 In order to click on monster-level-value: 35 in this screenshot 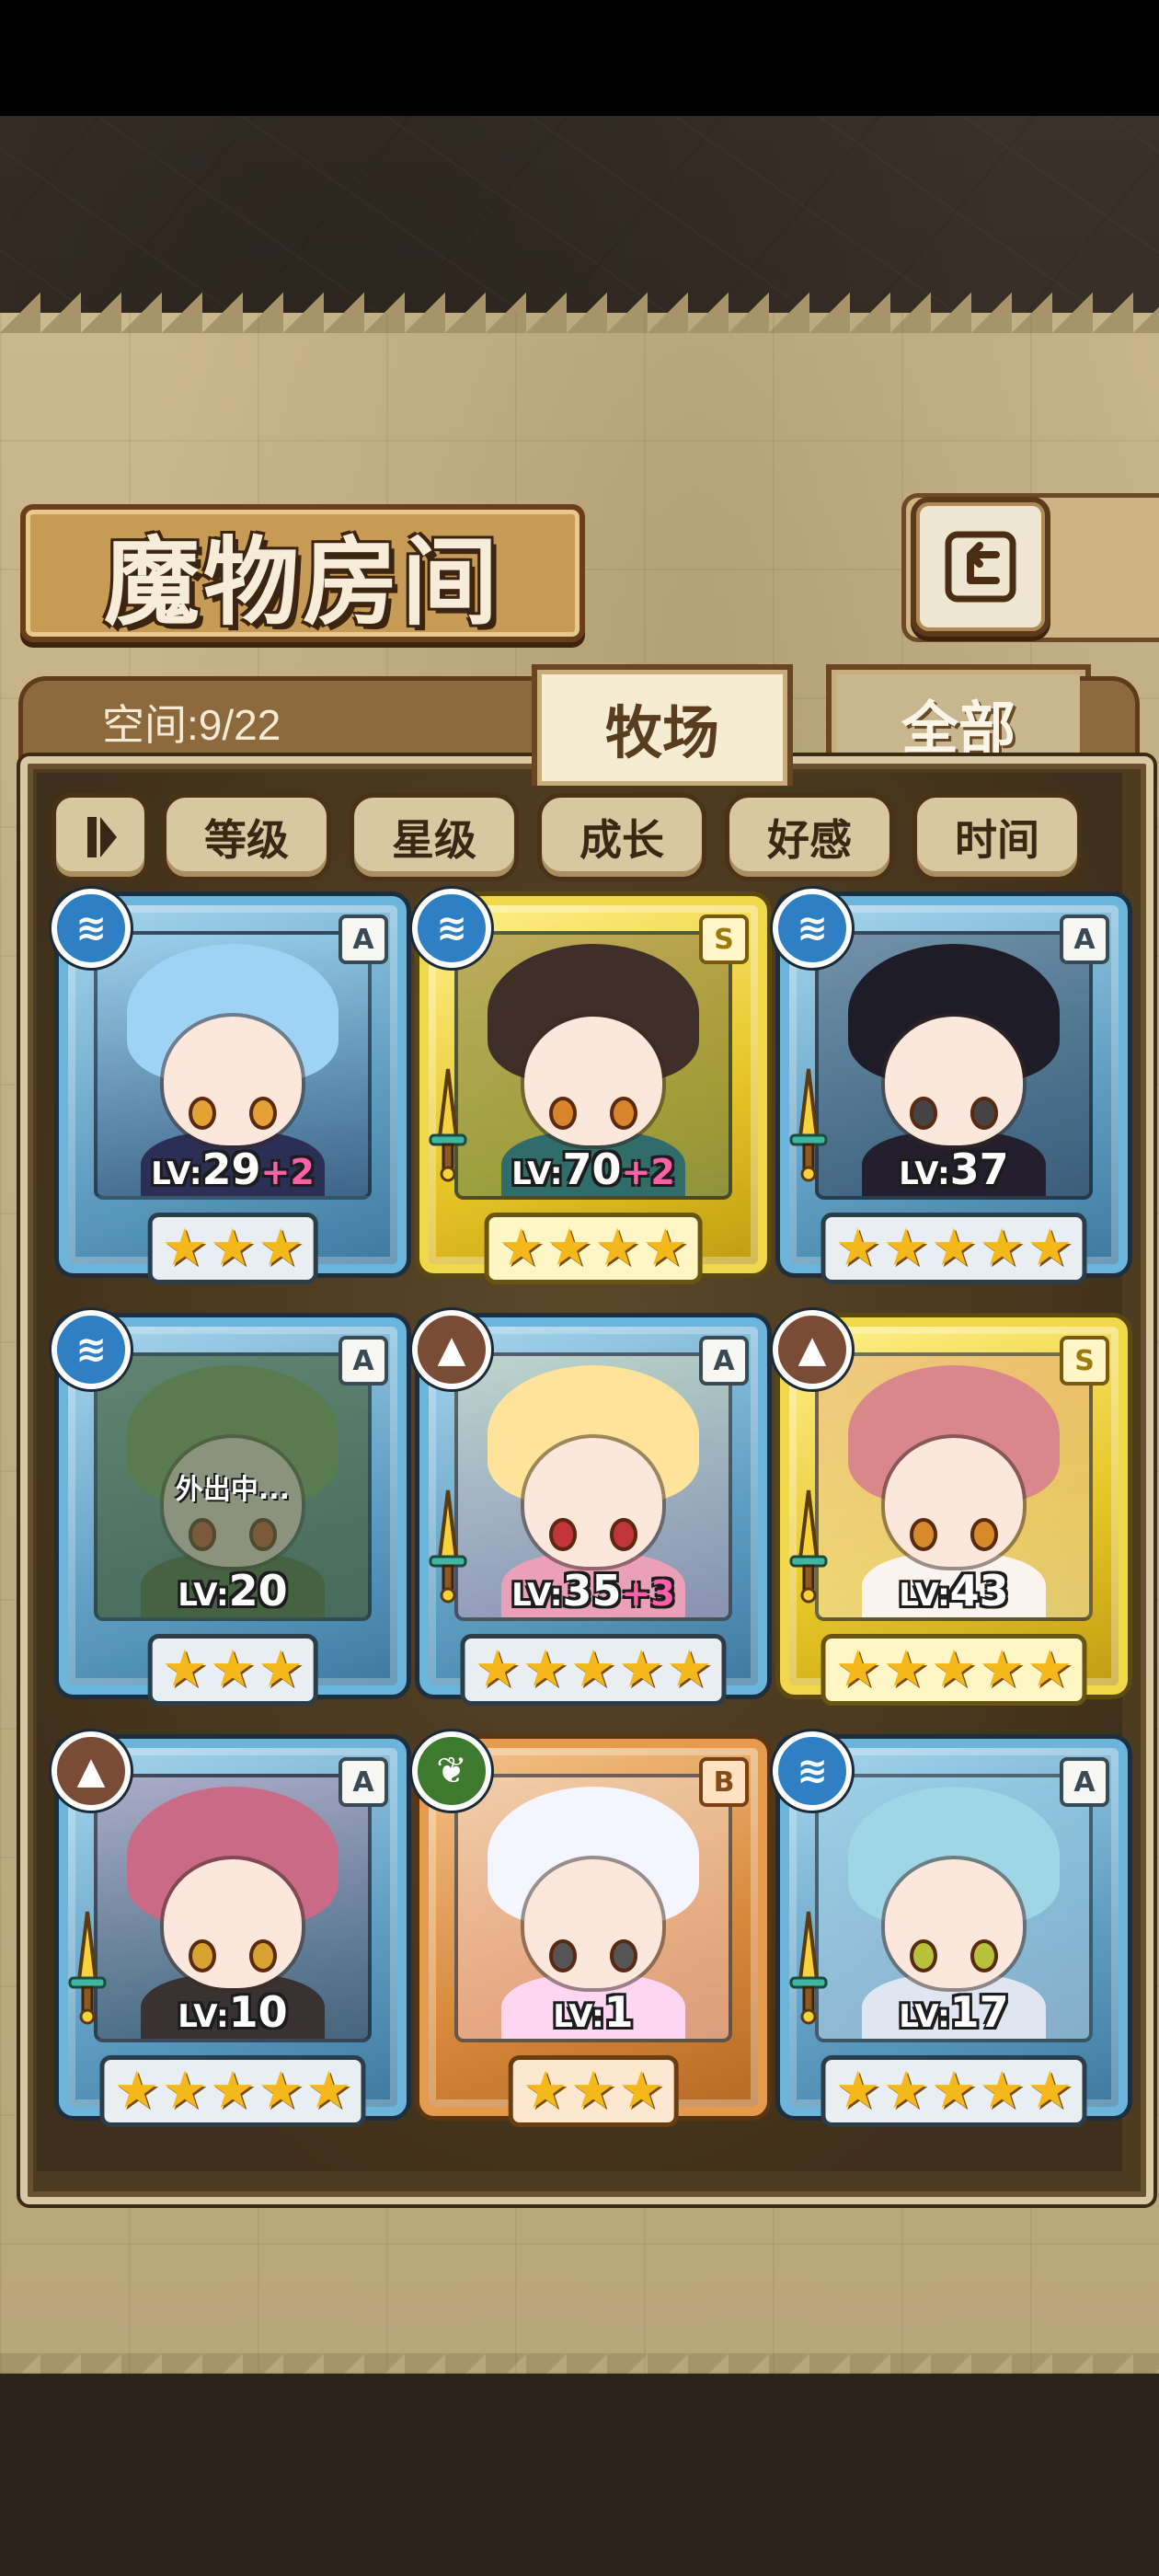, I will do `click(592, 1591)`.